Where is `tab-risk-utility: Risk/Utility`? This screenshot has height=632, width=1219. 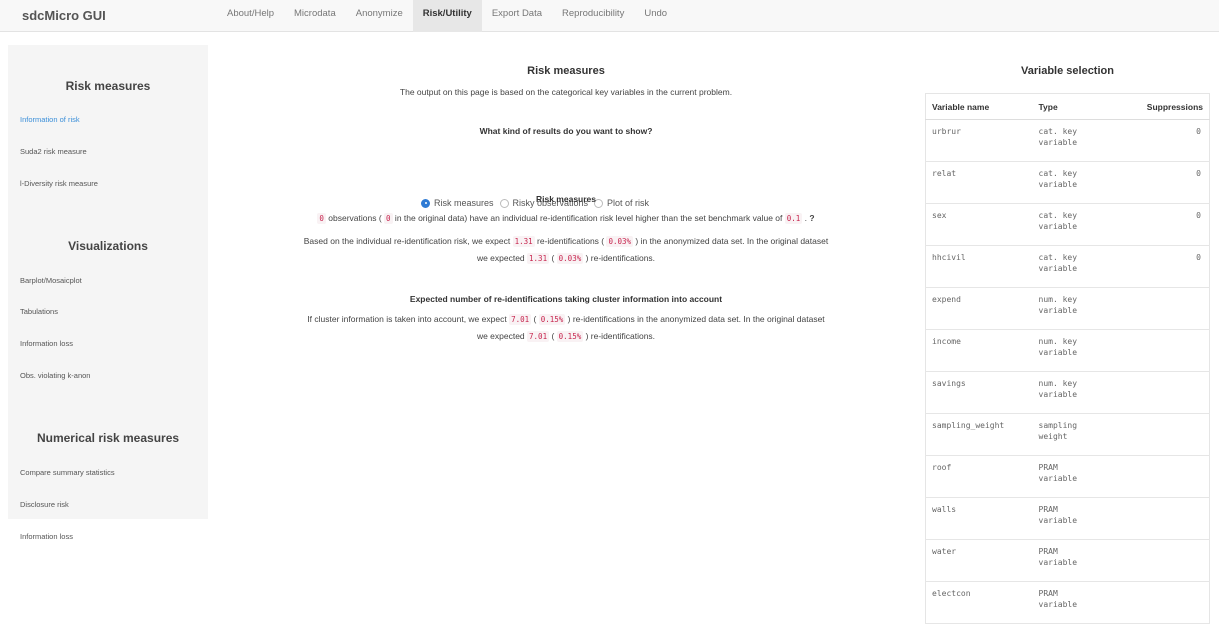
tab-risk-utility: Risk/Utility is located at coordinates (447, 16).